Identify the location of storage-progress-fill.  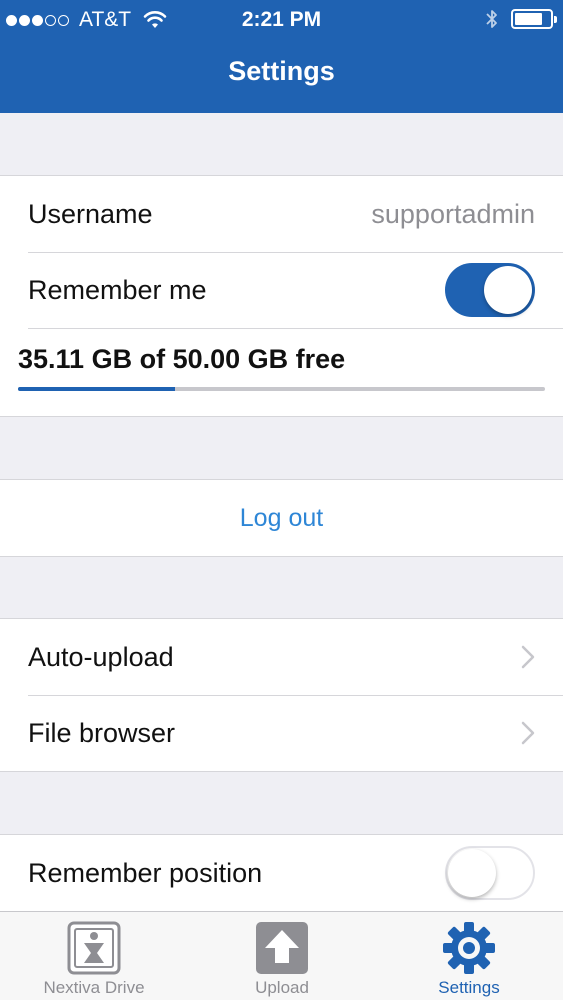
(97, 389).